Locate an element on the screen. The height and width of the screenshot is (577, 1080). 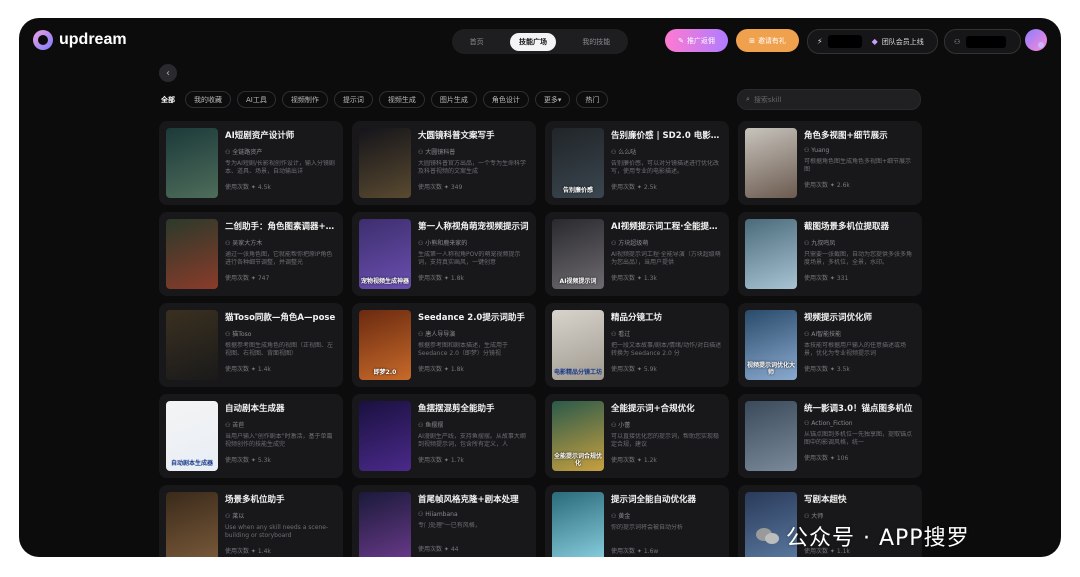
avatar is located at coordinates (1036, 40).